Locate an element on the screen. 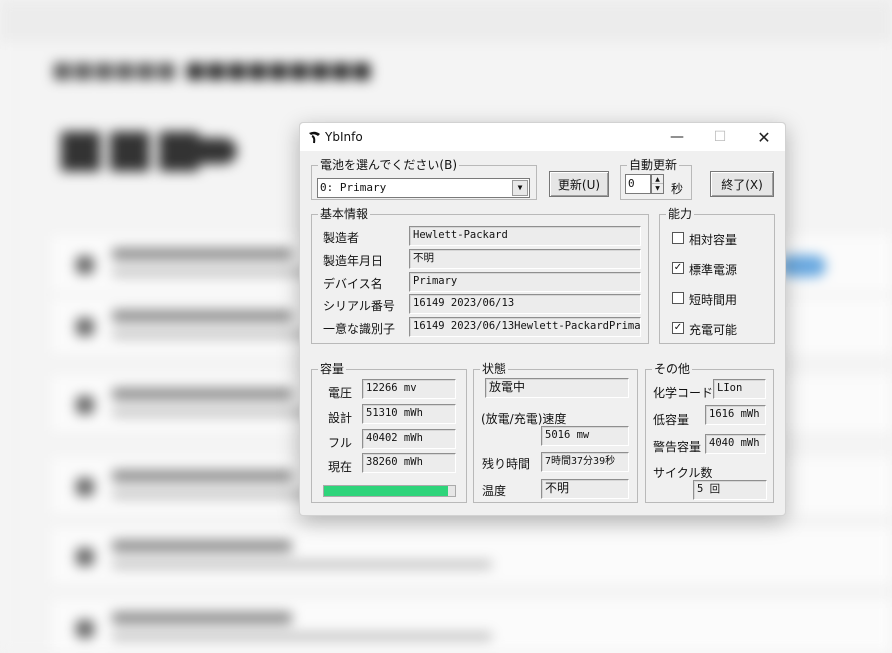 This screenshot has width=892, height=653. maximize-button: ☐ is located at coordinates (720, 137).